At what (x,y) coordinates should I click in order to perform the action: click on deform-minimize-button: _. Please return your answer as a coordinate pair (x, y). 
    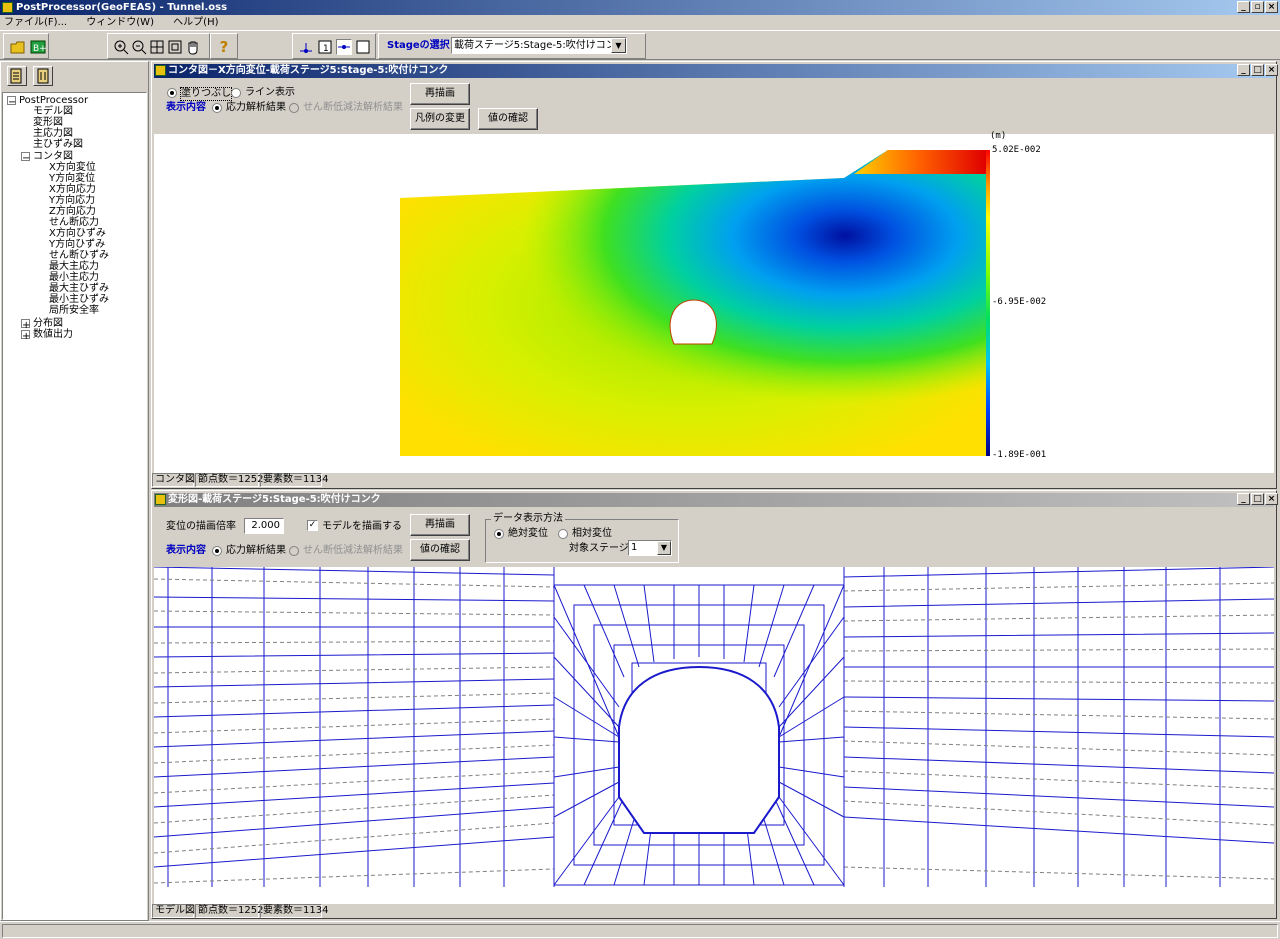
    Looking at the image, I should click on (1243, 499).